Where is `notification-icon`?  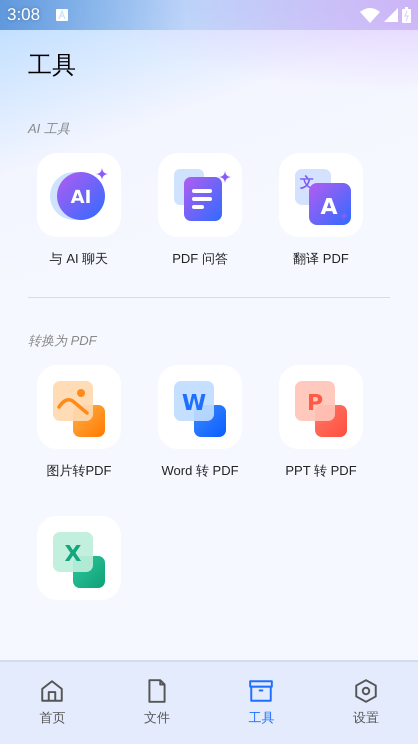 notification-icon is located at coordinates (62, 15).